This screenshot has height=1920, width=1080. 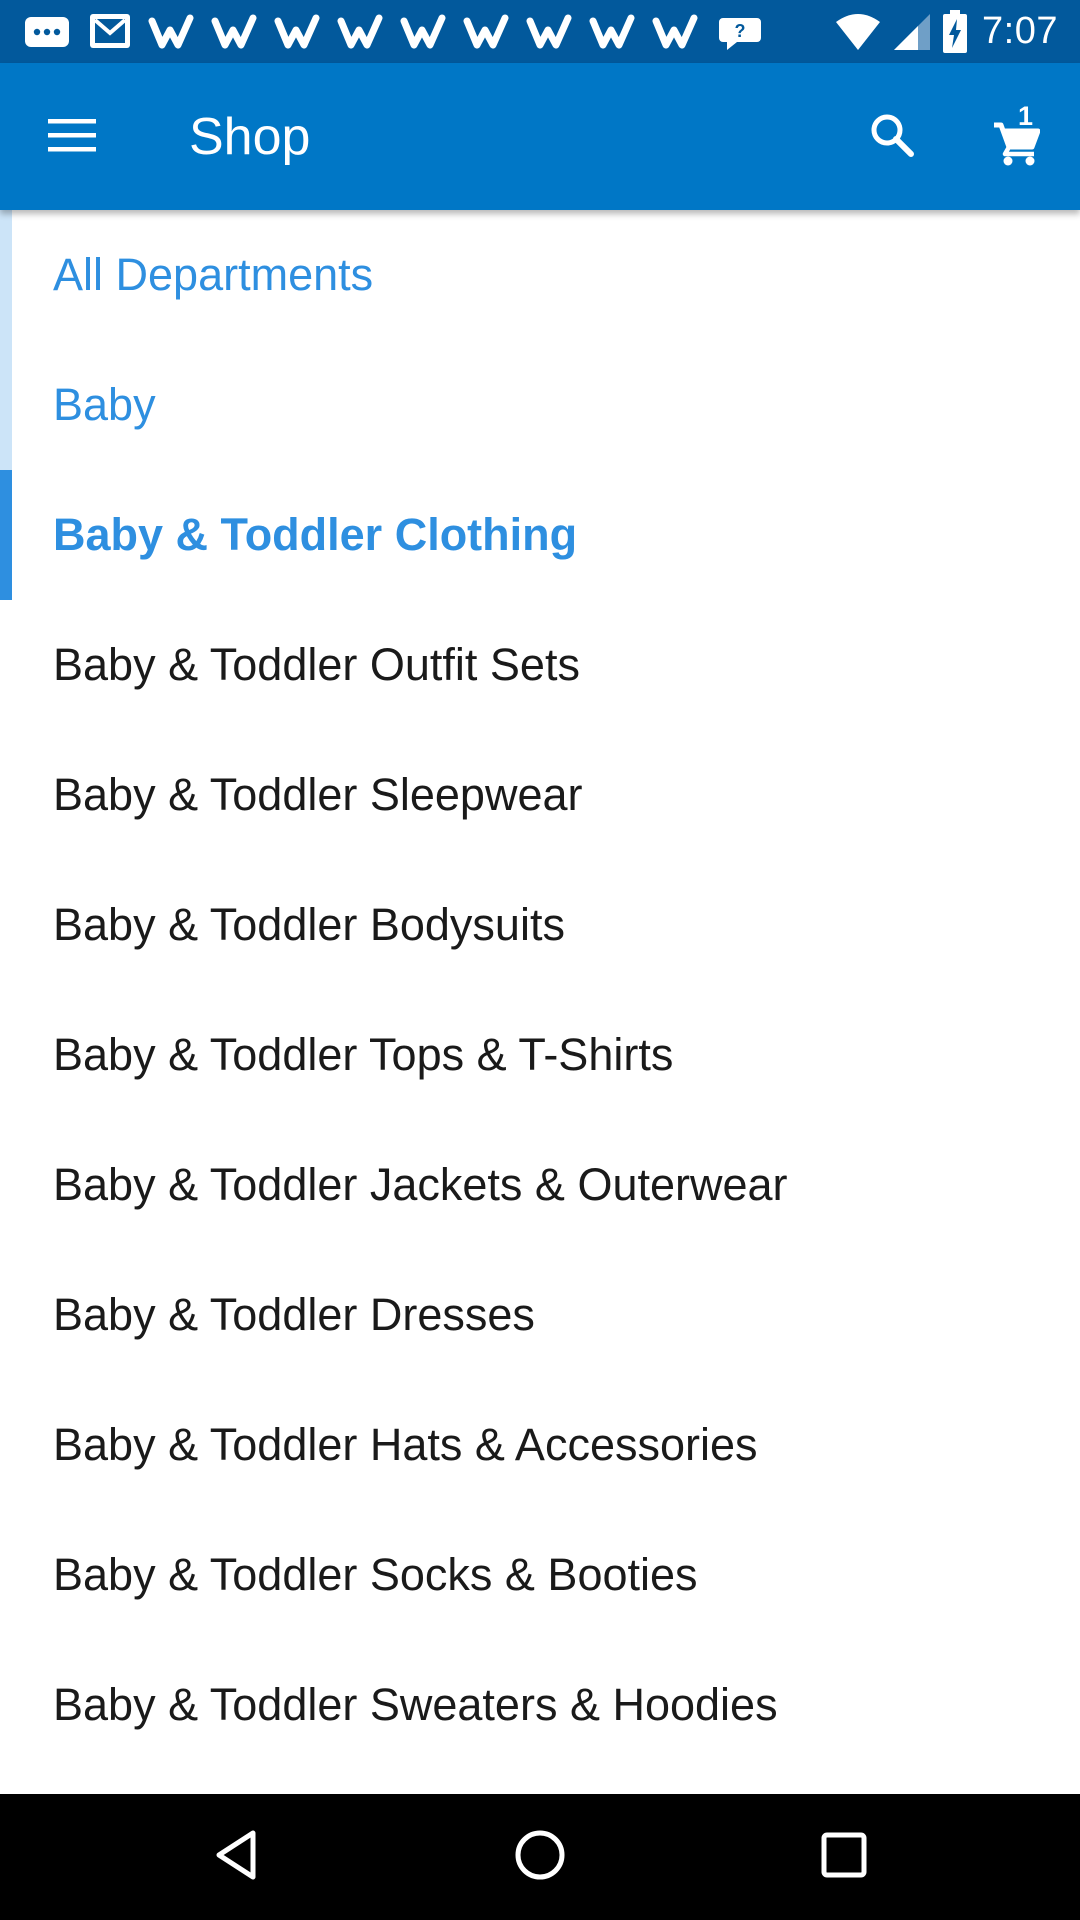 I want to click on home-icon, so click(x=540, y=1857).